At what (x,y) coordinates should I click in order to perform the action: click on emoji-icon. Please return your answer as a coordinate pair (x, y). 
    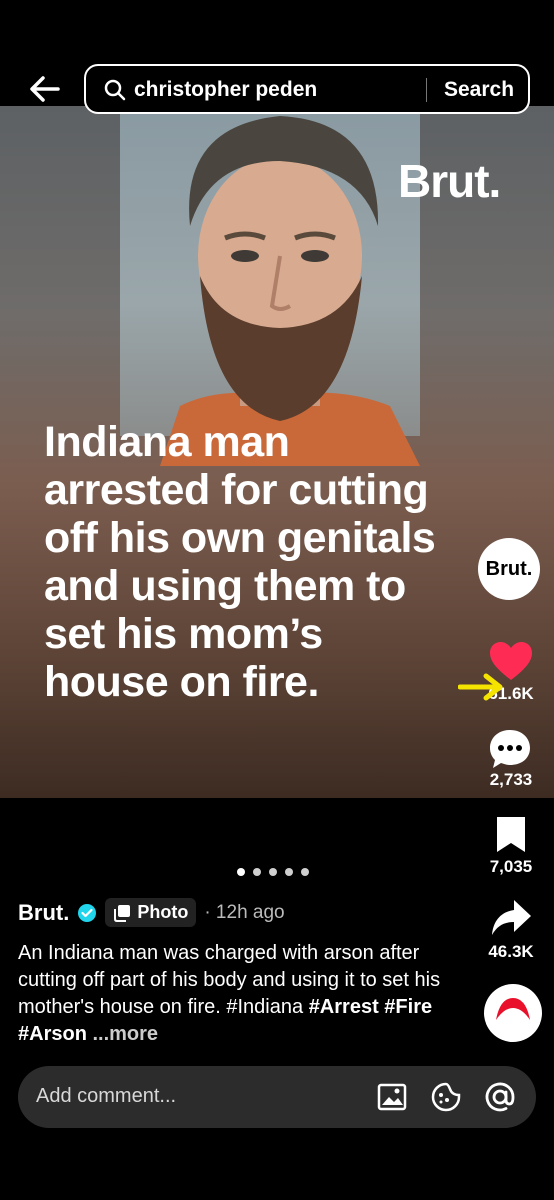
    Looking at the image, I should click on (446, 1097).